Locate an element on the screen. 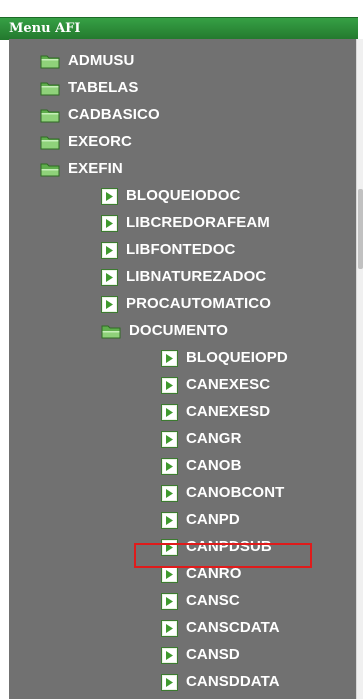  tree-folder-exefin: EXEFIN is located at coordinates (81, 169).